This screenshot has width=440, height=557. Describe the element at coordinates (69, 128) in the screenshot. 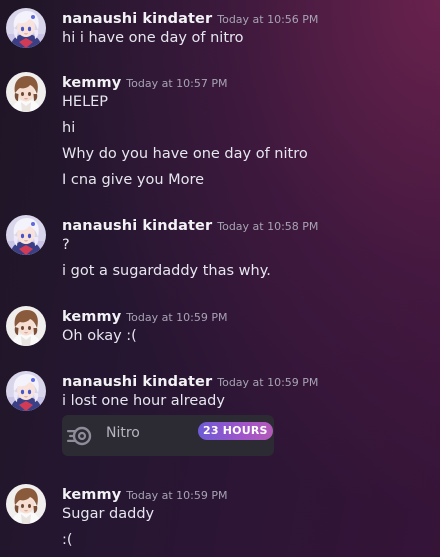

I see `message-text: hi` at that location.